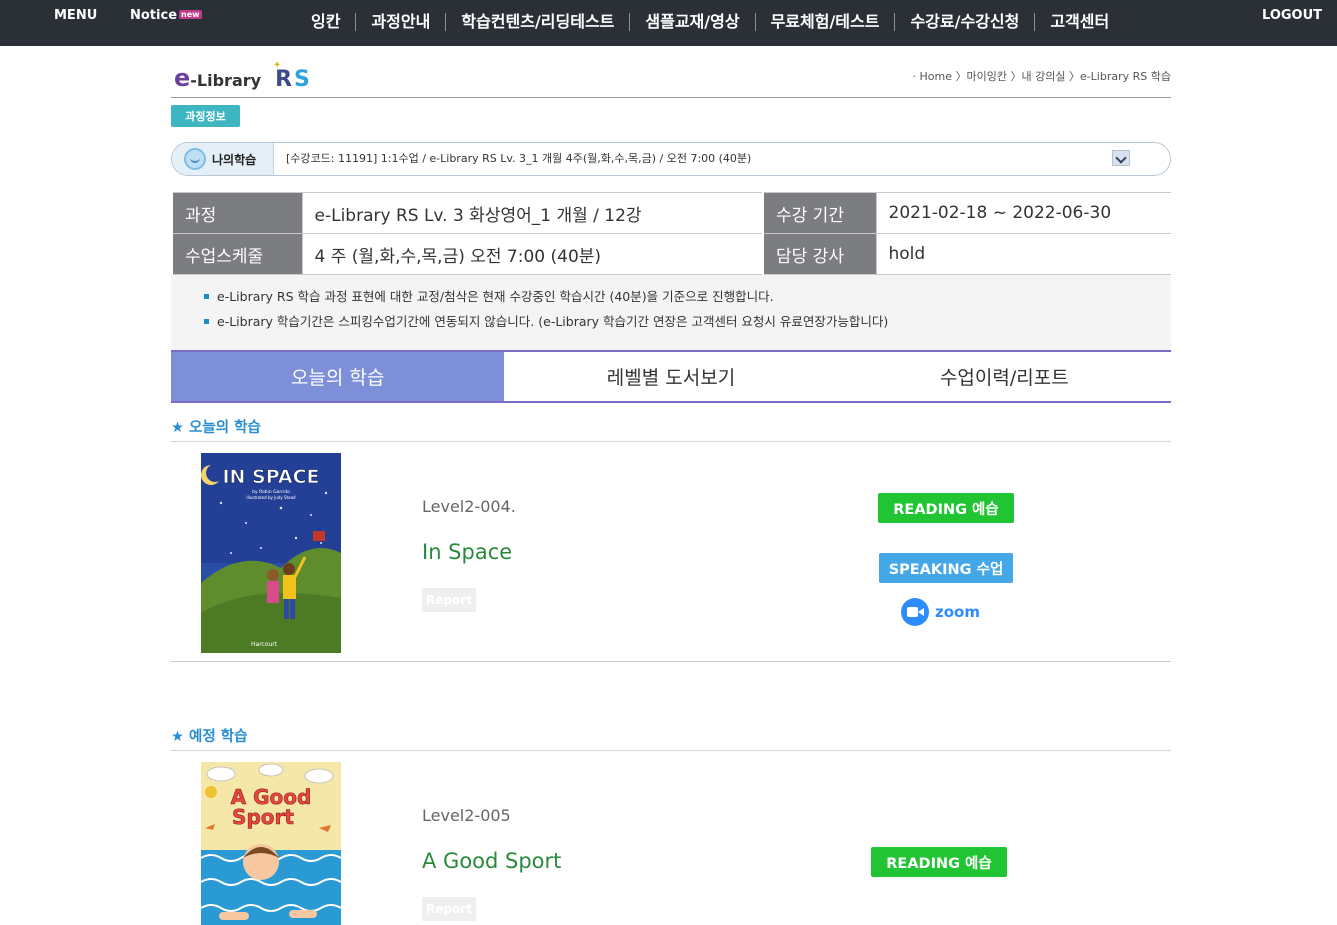 The height and width of the screenshot is (925, 1337). I want to click on elibrary-rs-logo: e -Library ✦ RS, so click(243, 77).